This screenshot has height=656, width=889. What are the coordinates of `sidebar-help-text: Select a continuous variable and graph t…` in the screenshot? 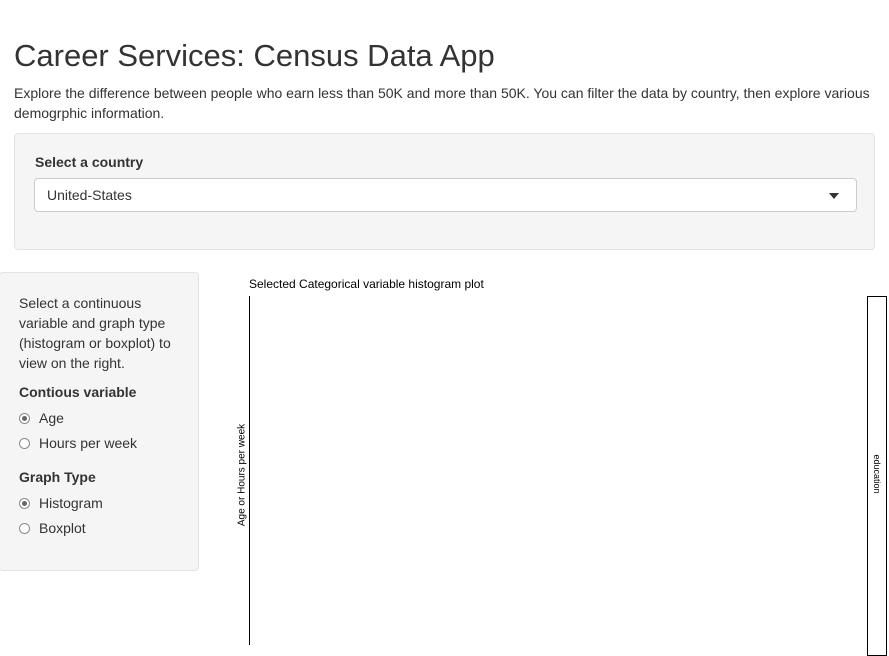 It's located at (95, 333).